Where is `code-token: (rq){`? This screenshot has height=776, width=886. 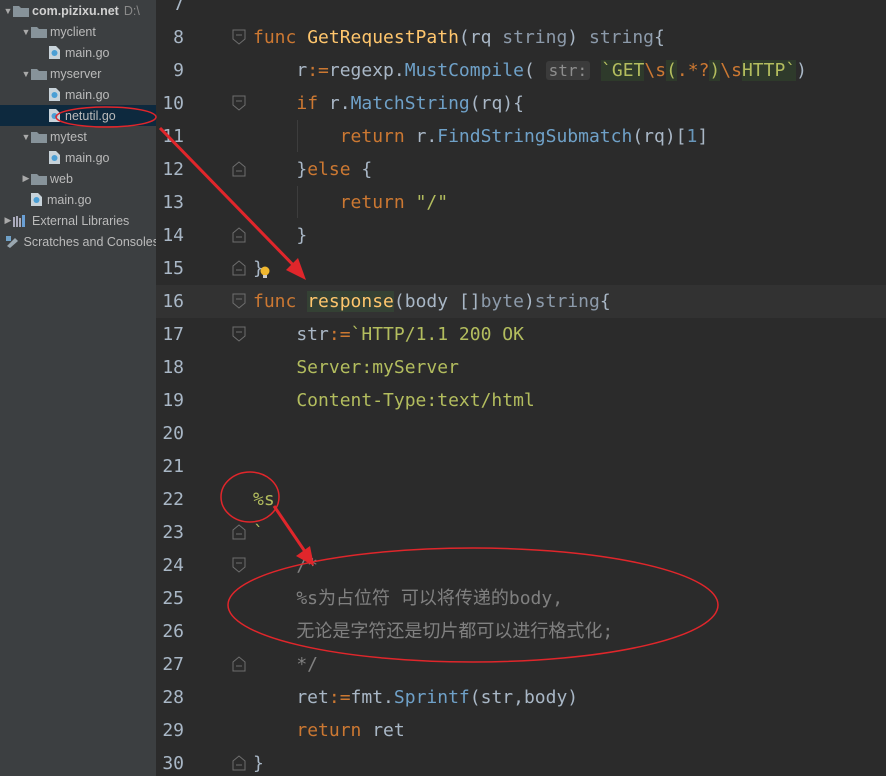
code-token: (rq){ is located at coordinates (496, 103).